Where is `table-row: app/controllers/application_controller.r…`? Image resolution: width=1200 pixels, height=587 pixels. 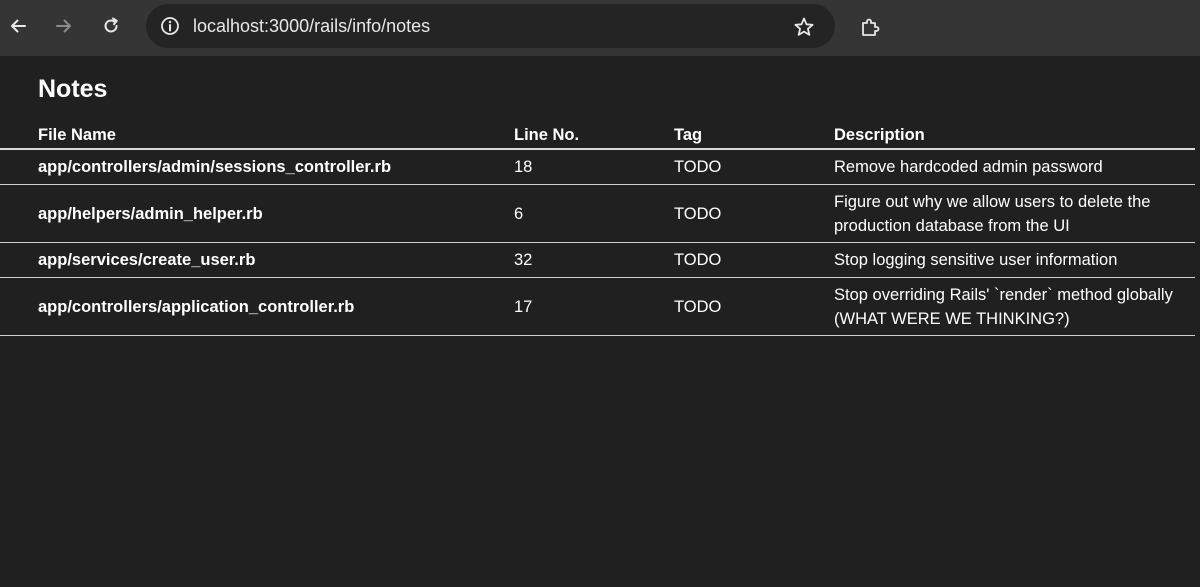
table-row: app/controllers/application_controller.r… is located at coordinates (597, 306).